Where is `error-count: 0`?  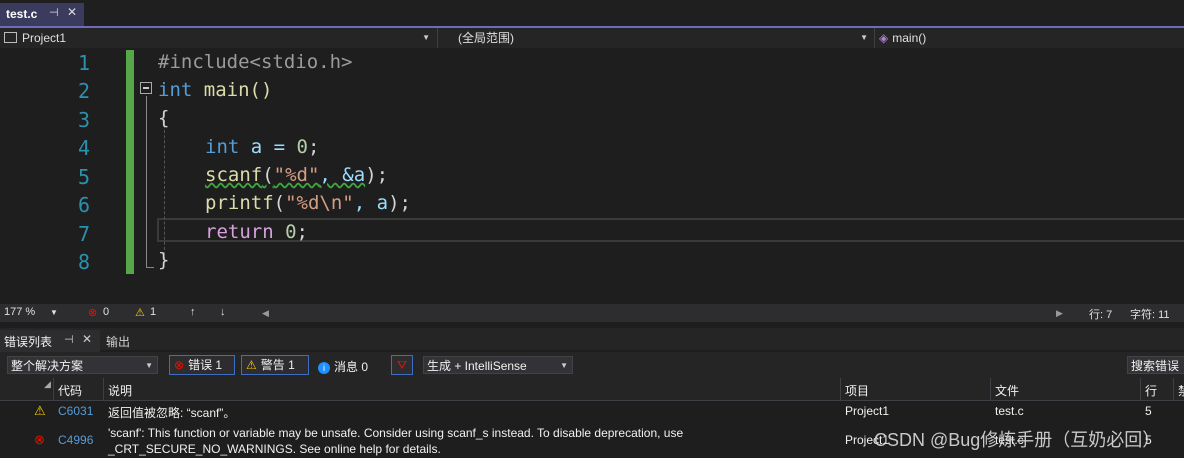 error-count: 0 is located at coordinates (106, 312).